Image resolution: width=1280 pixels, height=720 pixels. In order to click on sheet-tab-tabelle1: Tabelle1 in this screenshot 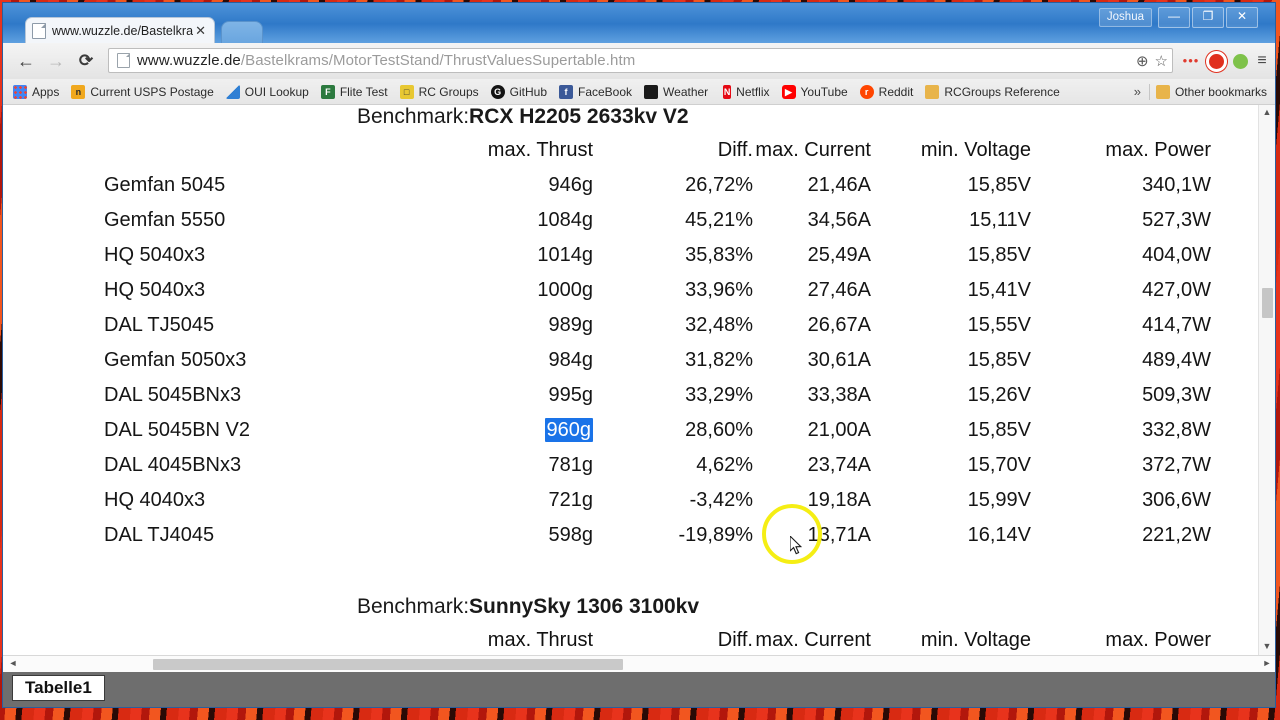, I will do `click(58, 688)`.